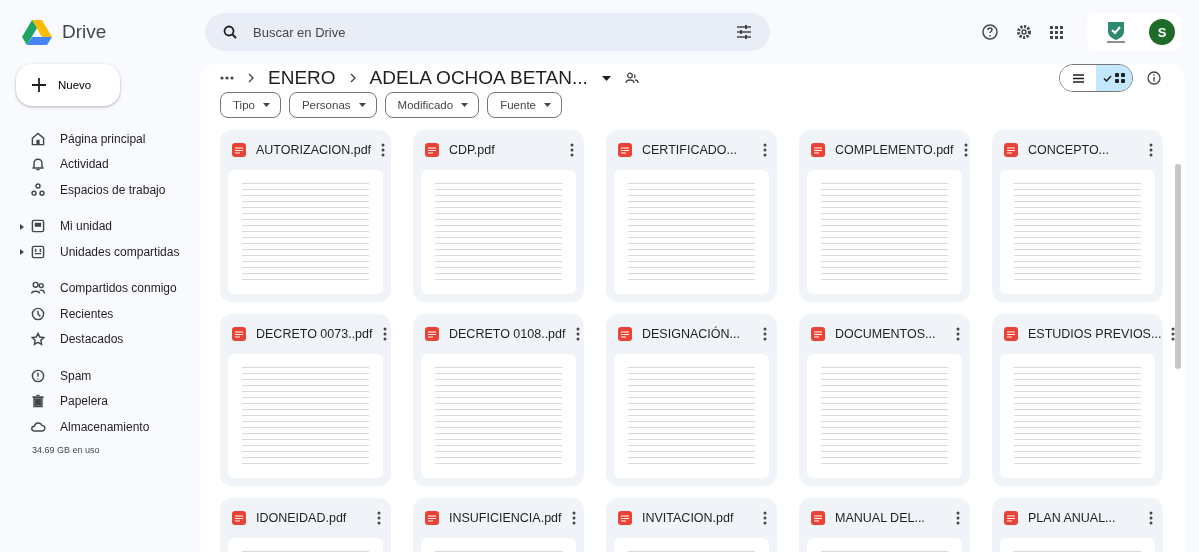  What do you see at coordinates (108, 314) in the screenshot?
I see `sidebar-item: Recientes` at bounding box center [108, 314].